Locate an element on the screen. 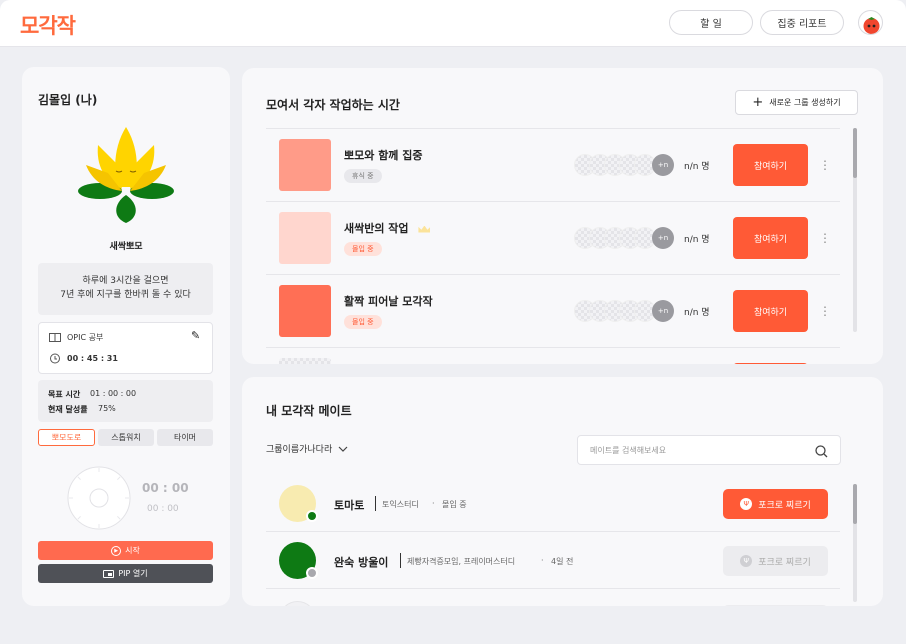 The image size is (906, 644). plant-name: 새싹뽀모 is located at coordinates (126, 247).